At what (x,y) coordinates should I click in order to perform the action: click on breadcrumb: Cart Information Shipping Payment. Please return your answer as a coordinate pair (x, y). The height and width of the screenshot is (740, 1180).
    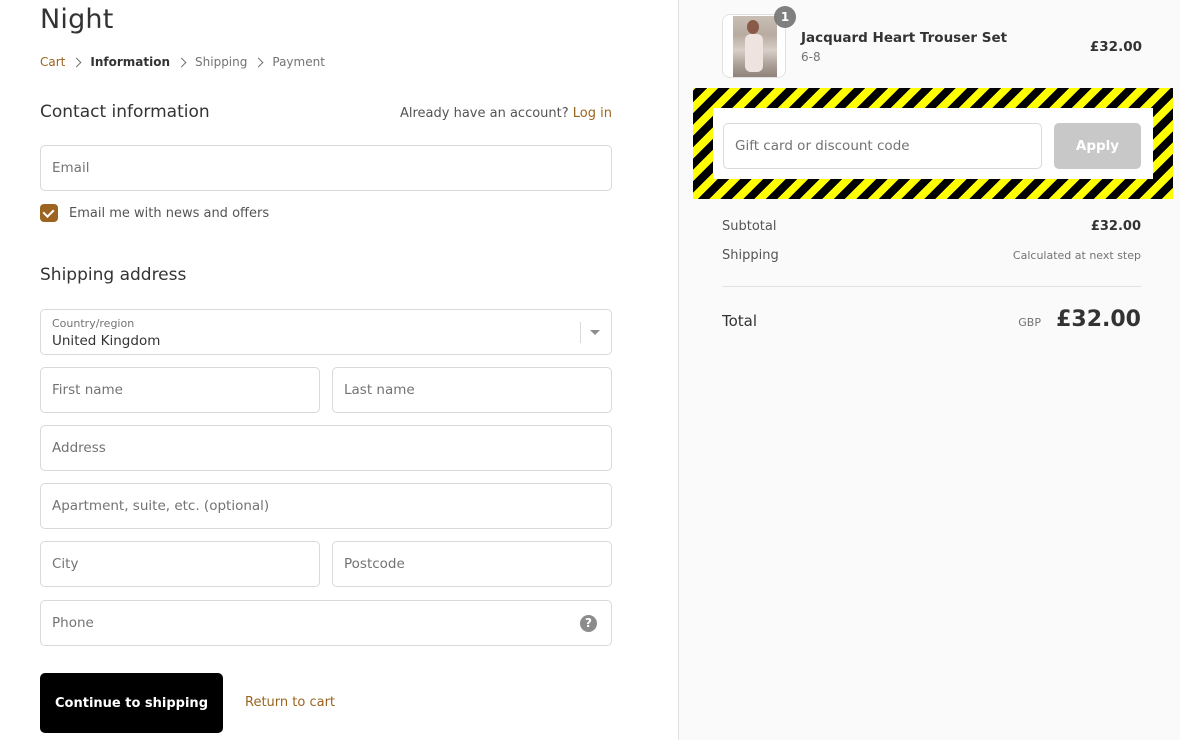
    Looking at the image, I should click on (182, 62).